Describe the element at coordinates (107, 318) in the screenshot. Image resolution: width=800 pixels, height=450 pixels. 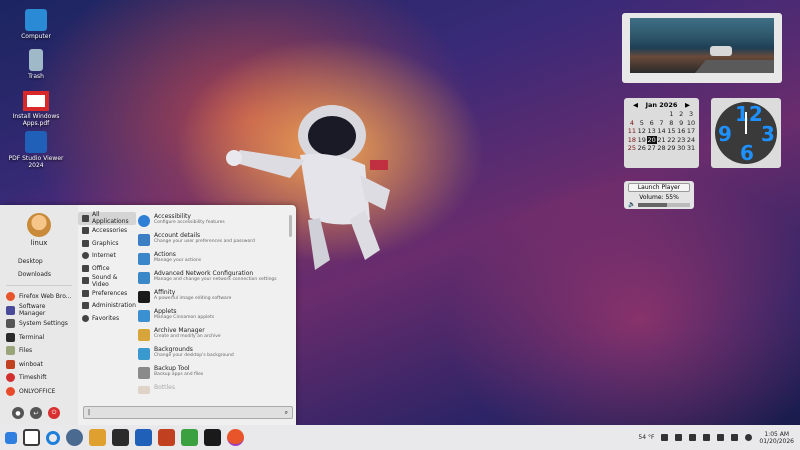
I see `category-favorites: Favorites` at that location.